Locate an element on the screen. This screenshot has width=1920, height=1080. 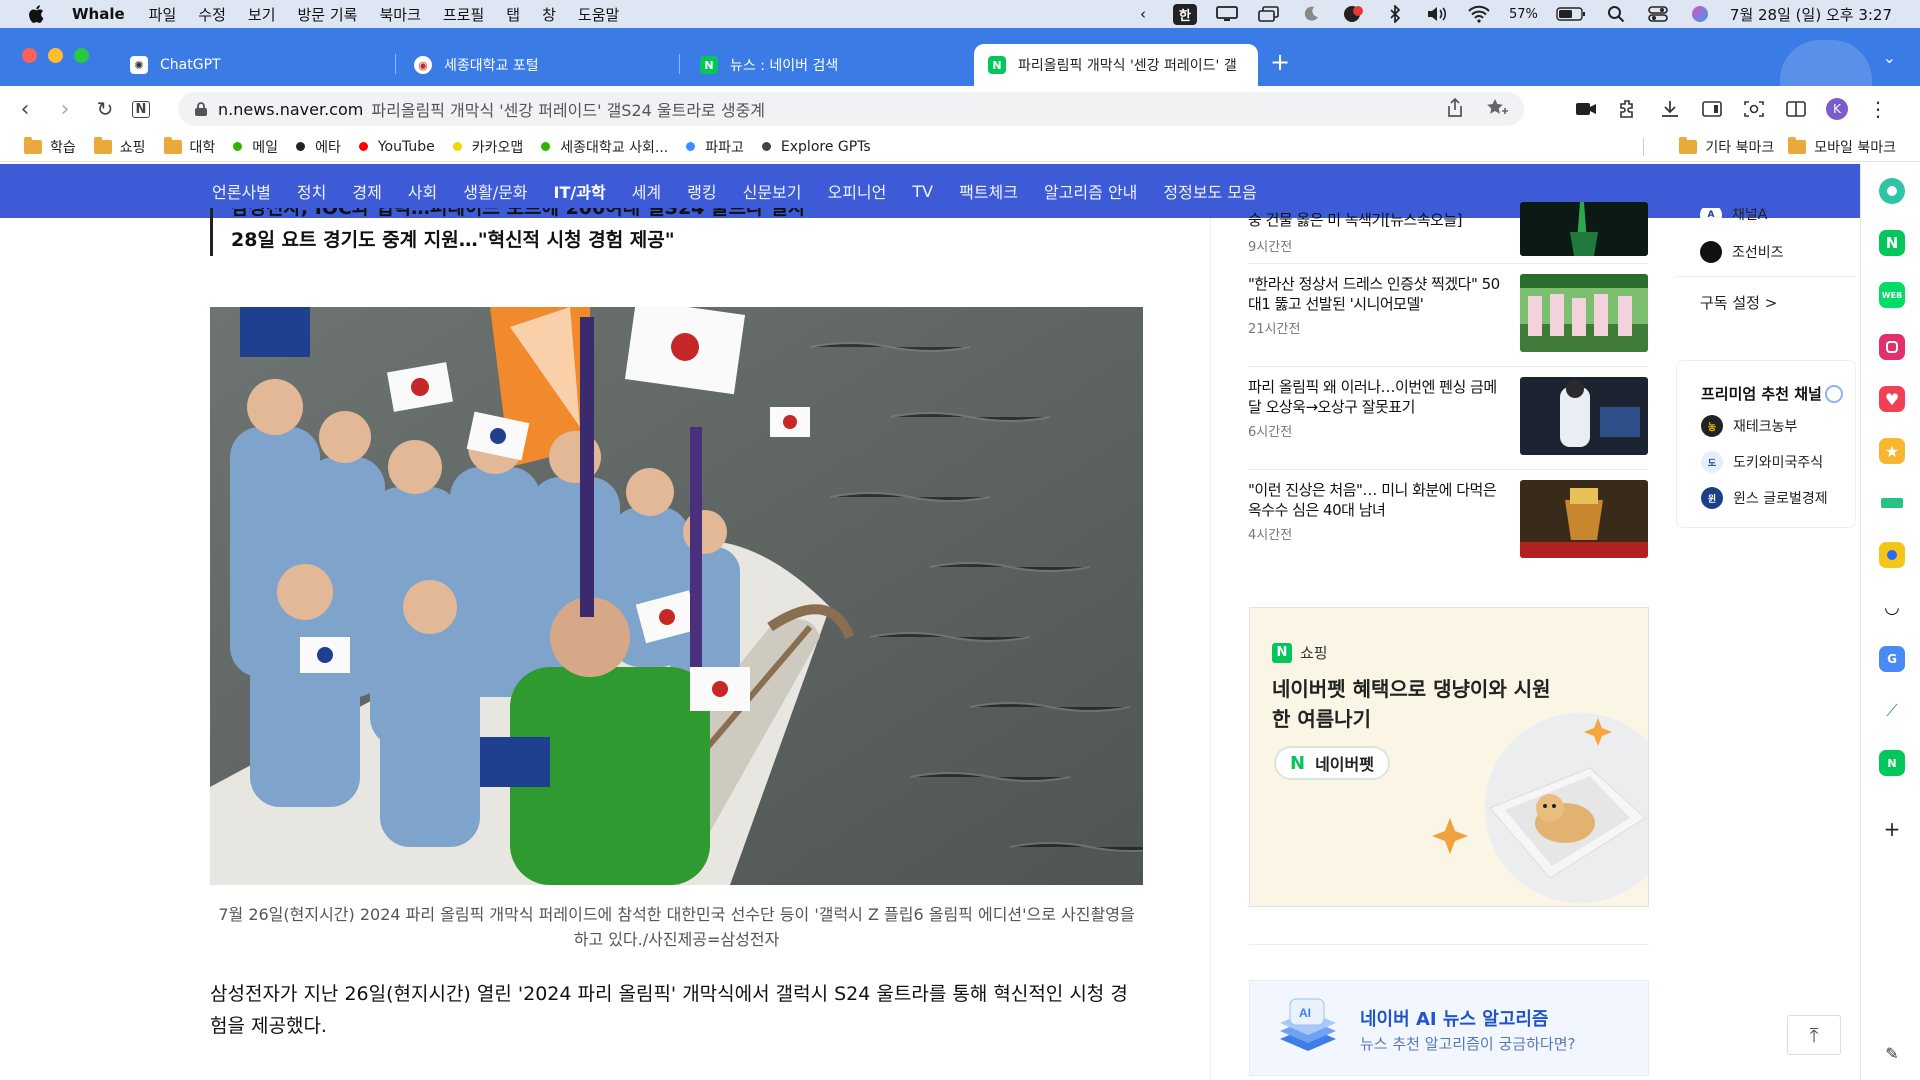
category-society: 사회 is located at coordinates (422, 191).